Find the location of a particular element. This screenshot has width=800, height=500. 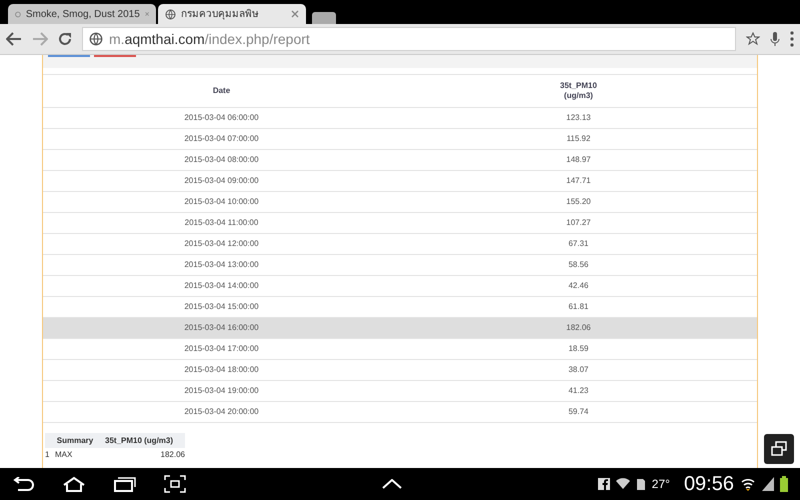

table-cell-text: 2015-03-04 20:00:00 is located at coordinates (221, 412).